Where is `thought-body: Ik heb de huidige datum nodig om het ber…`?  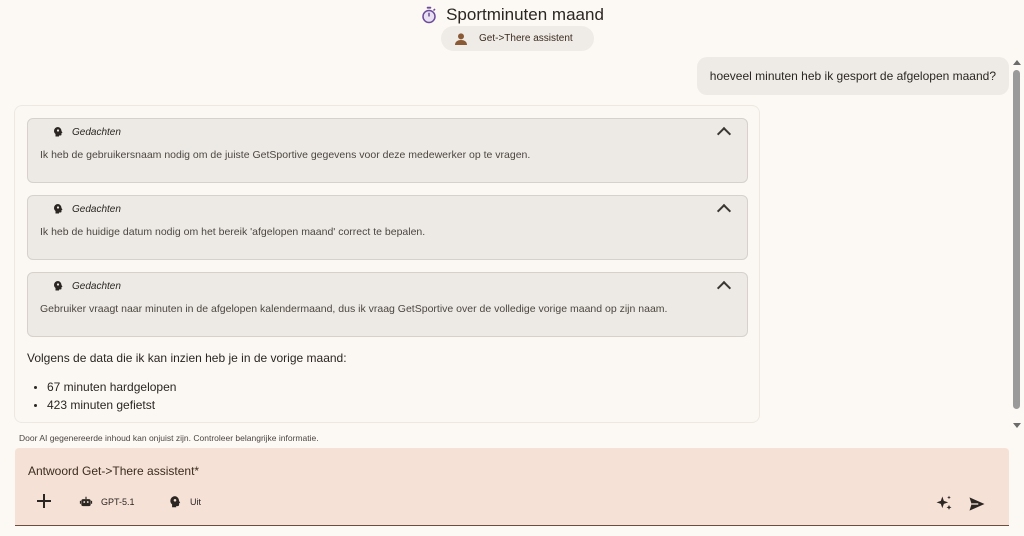
thought-body: Ik heb de huidige datum nodig om het ber… is located at coordinates (233, 232).